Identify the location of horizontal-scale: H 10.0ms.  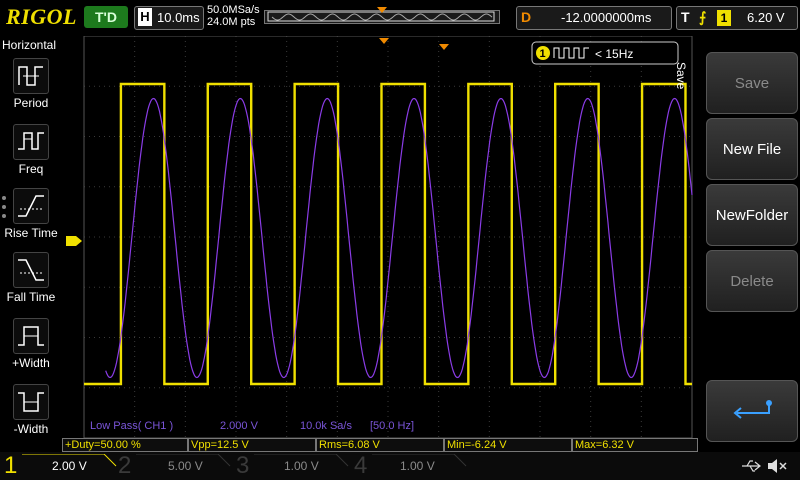
(169, 18).